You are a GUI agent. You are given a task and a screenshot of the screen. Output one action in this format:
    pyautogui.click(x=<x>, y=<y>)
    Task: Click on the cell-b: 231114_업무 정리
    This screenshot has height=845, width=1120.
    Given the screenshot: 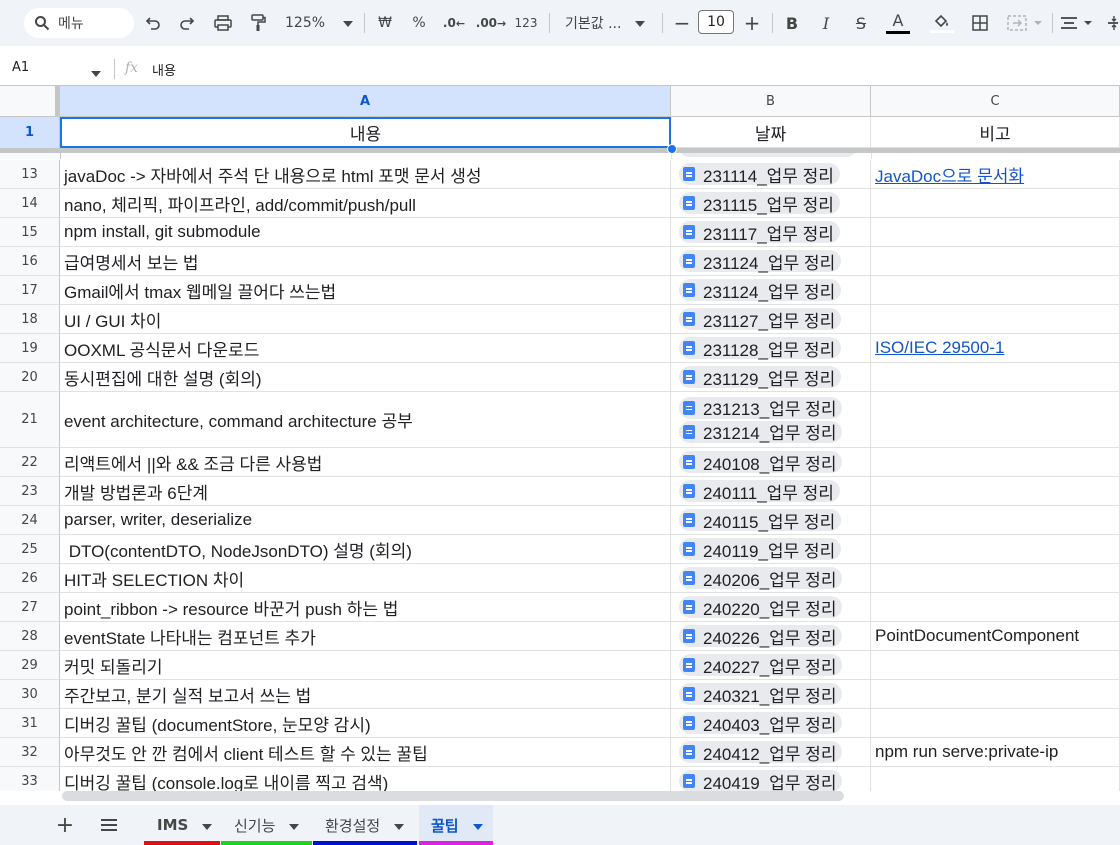 What is the action you would take?
    pyautogui.click(x=771, y=174)
    